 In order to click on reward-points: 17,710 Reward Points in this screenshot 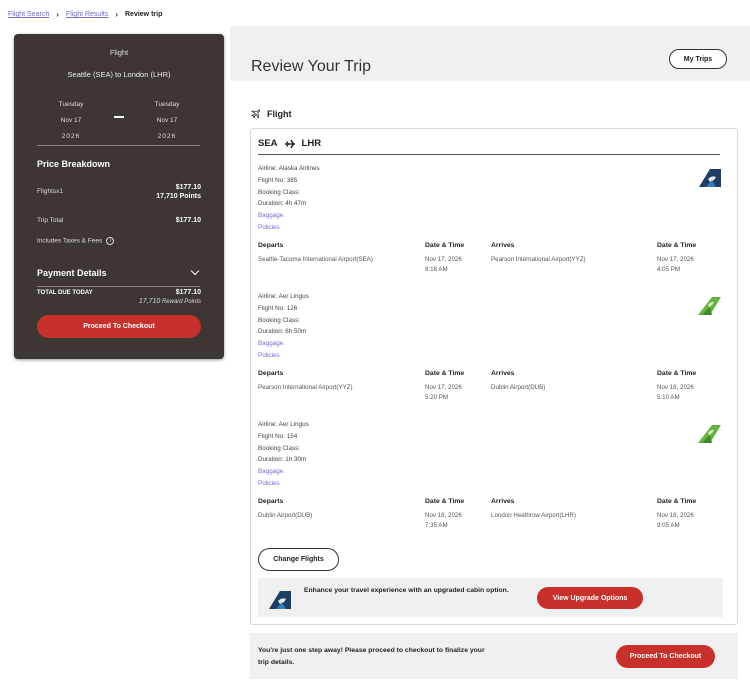, I will do `click(152, 301)`.